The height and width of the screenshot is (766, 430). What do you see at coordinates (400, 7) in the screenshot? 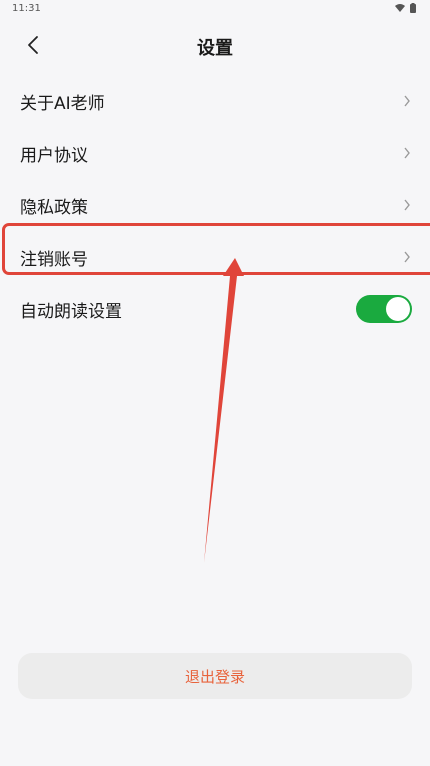
I see `wifi-icon` at bounding box center [400, 7].